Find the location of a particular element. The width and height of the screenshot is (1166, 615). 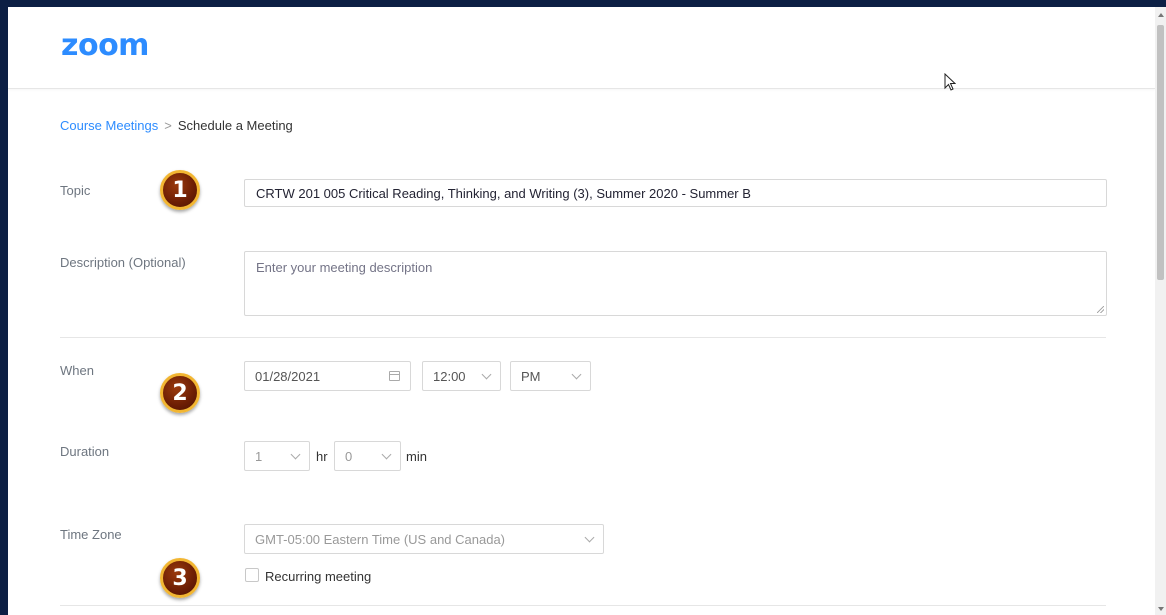

vertical-scrollbar is located at coordinates (1160, 311).